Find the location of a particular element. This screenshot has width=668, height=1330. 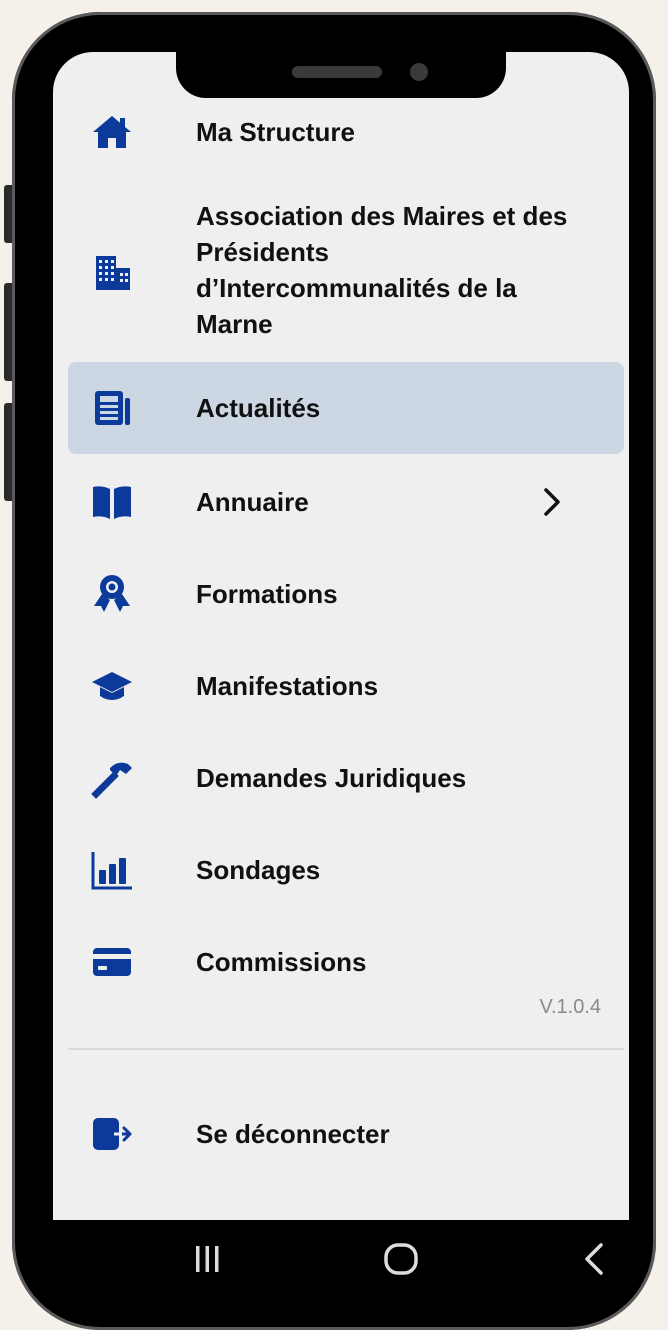

logout-label: Se déconnecter is located at coordinates (293, 1134).